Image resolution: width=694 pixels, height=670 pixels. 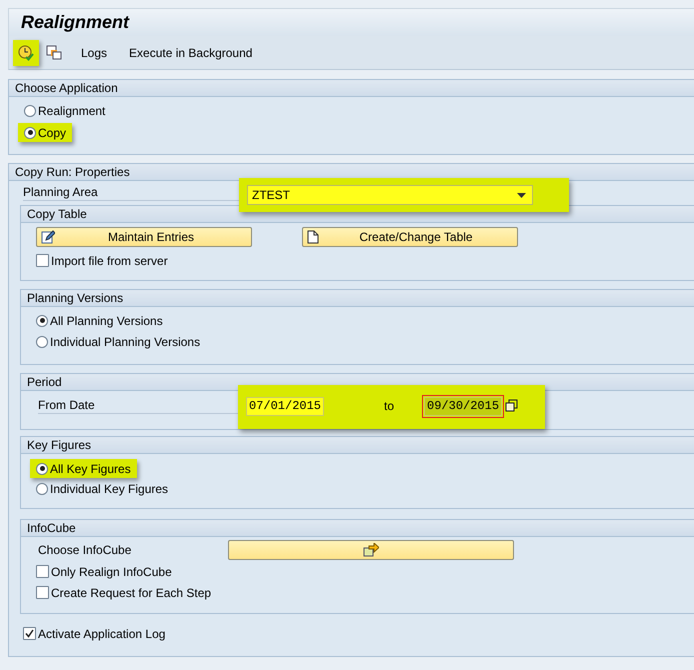 I want to click on checkbox-label: Create Request for Each Step, so click(x=131, y=593).